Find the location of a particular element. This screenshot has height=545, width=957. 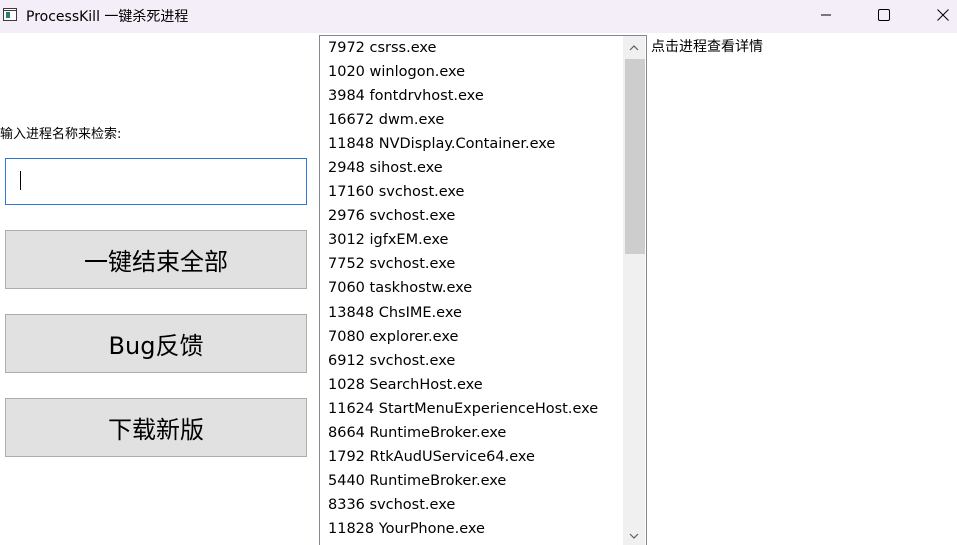

bug-report-button: Bug反馈 is located at coordinates (156, 343).